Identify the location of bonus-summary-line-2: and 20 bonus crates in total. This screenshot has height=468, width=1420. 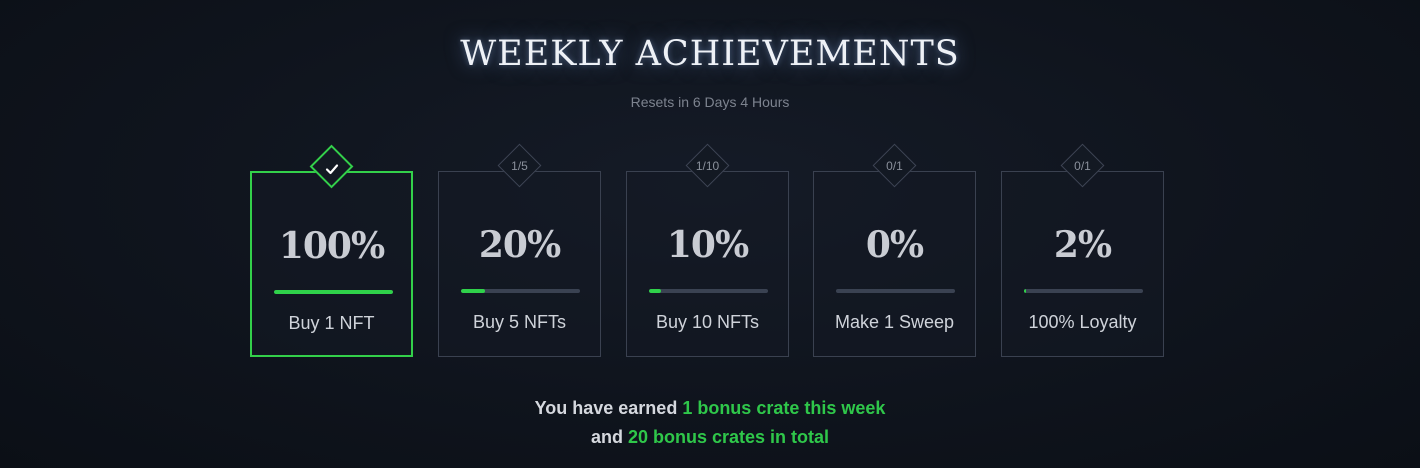
(710, 437).